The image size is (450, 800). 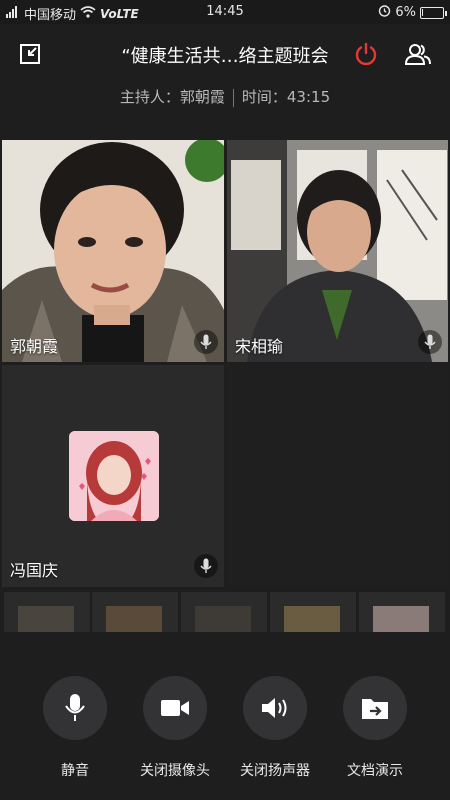 What do you see at coordinates (175, 708) in the screenshot?
I see `video-camera-icon` at bounding box center [175, 708].